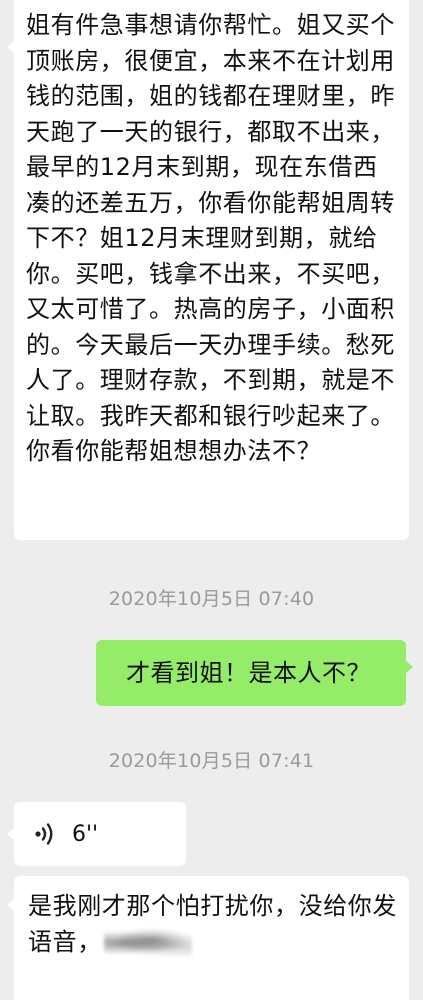 The image size is (423, 1000). Describe the element at coordinates (147, 943) in the screenshot. I see `redacted-text-blur` at that location.